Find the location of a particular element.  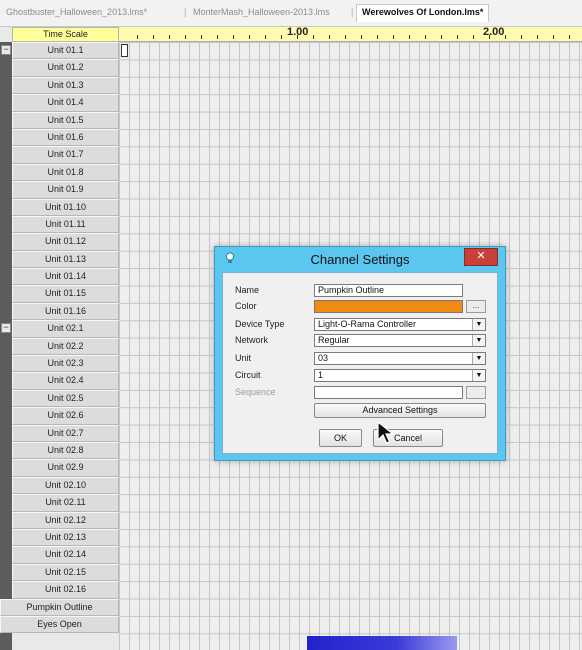

device-type-select: Light-O-Rama Controller ▼ is located at coordinates (400, 324).